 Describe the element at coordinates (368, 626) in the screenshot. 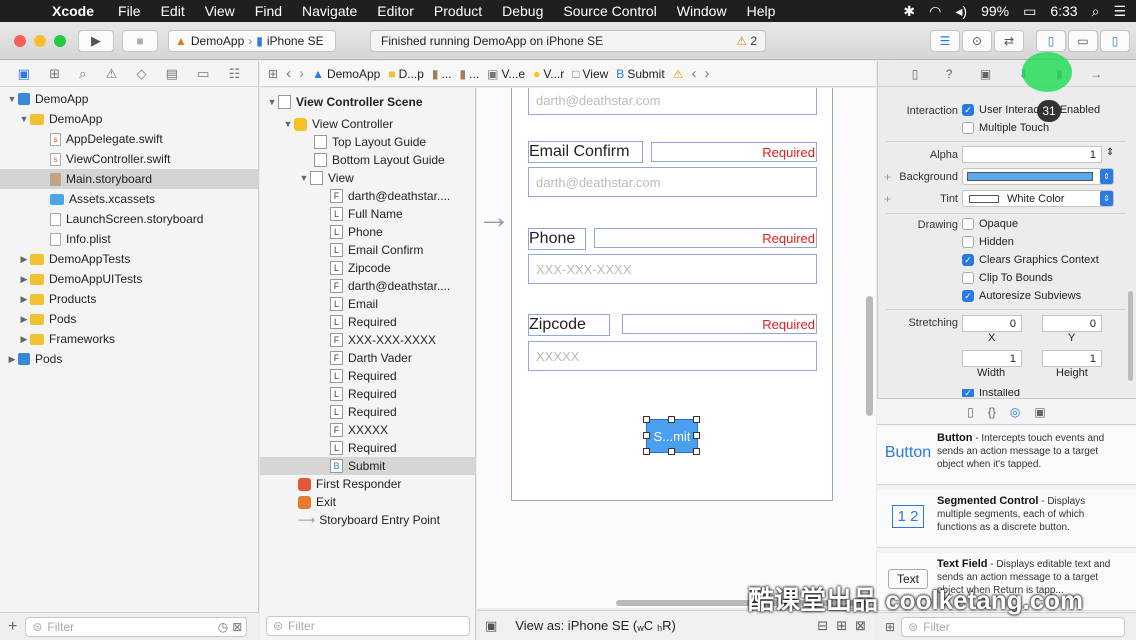

I see `outline-filter-field: ⊜ Filter` at that location.